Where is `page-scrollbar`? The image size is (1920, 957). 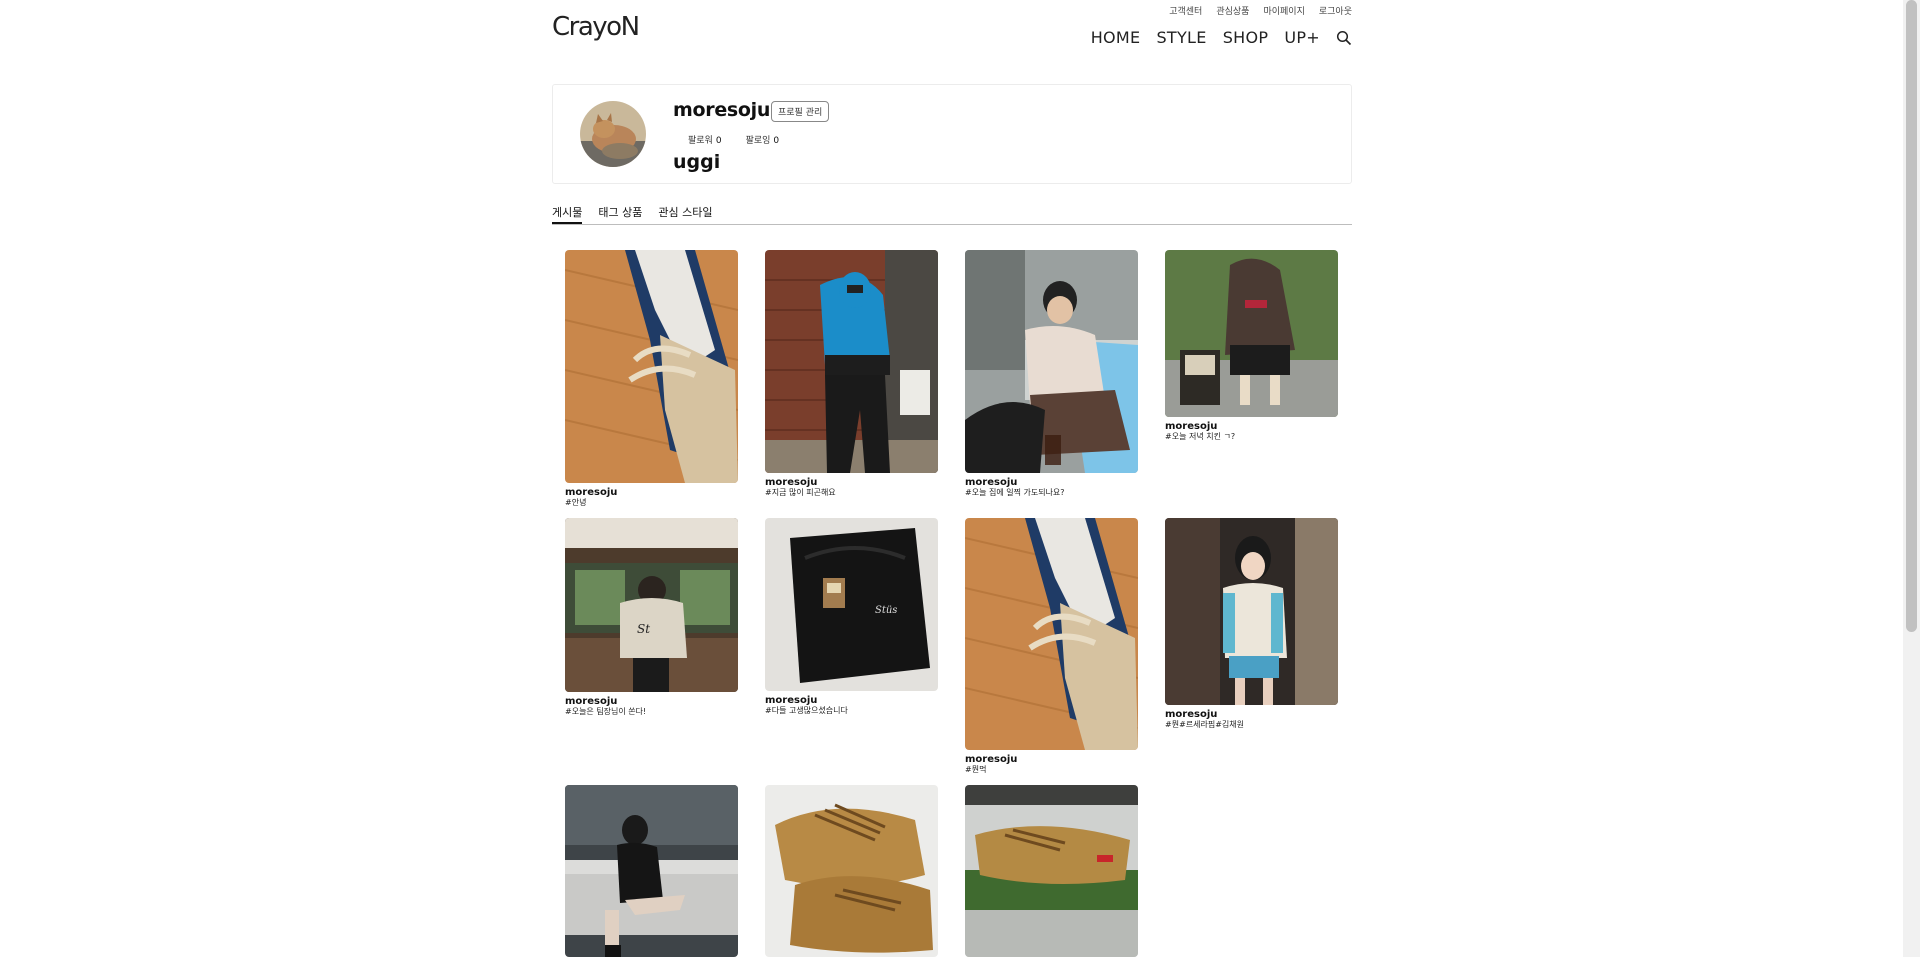 page-scrollbar is located at coordinates (1911, 478).